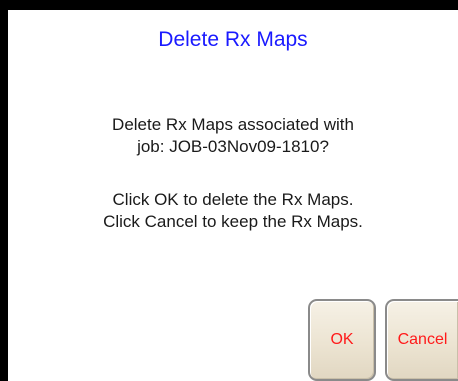 The height and width of the screenshot is (381, 458). Describe the element at coordinates (233, 146) in the screenshot. I see `message-line: job: JOB-03Nov09-1810?` at that location.